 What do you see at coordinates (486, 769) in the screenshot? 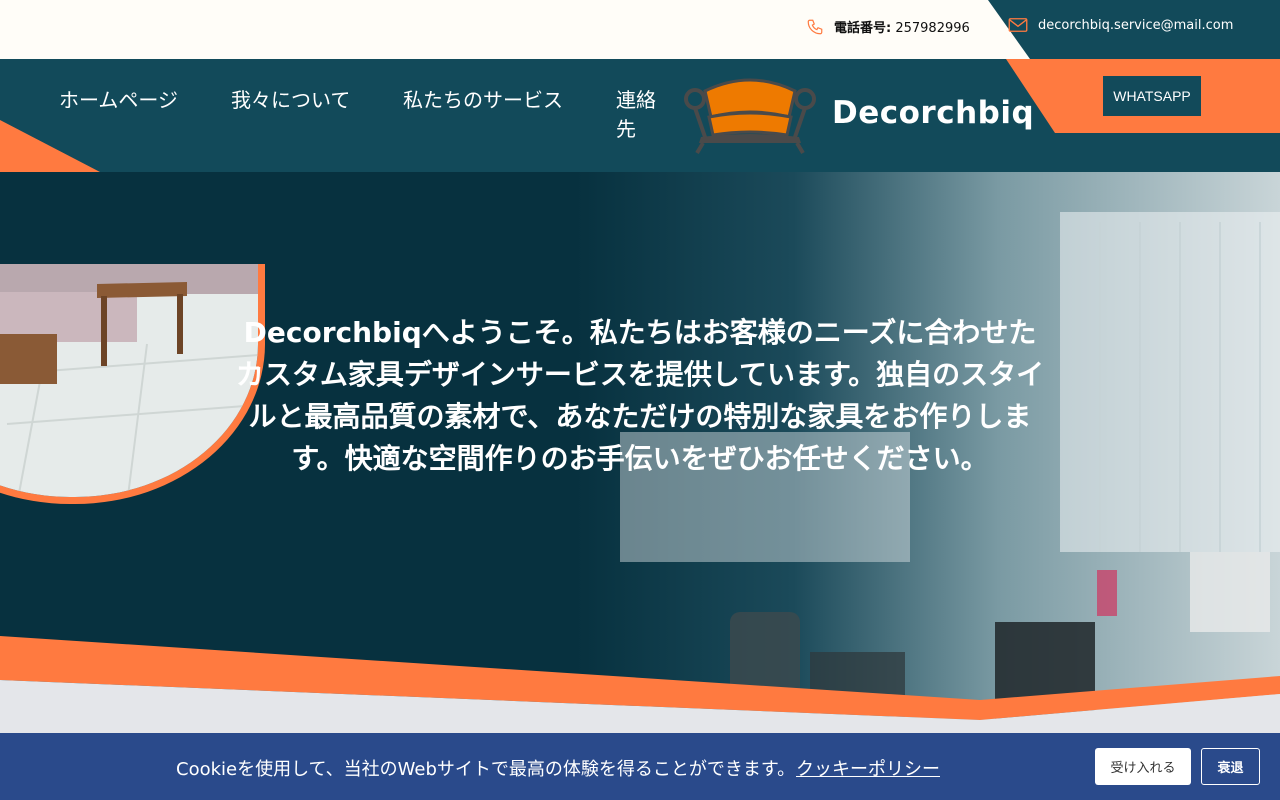
I see `cookie-message: Cookieを使用して、当社のWebサイトで最高の体験を得ることができます。` at bounding box center [486, 769].